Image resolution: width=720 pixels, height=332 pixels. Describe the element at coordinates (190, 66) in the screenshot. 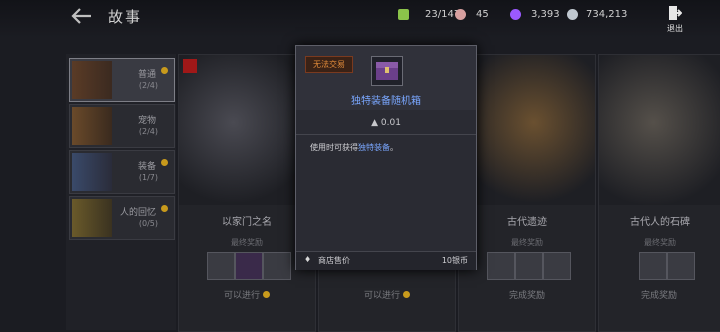

I see `card-corner-icon` at that location.